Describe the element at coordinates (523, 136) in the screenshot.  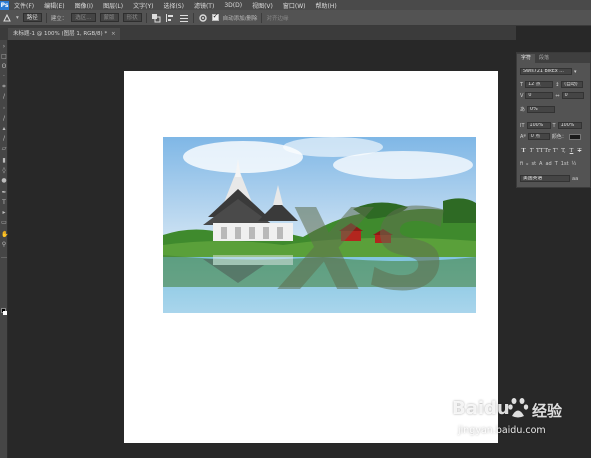
I see `baseline-shift-icon: Aª` at that location.